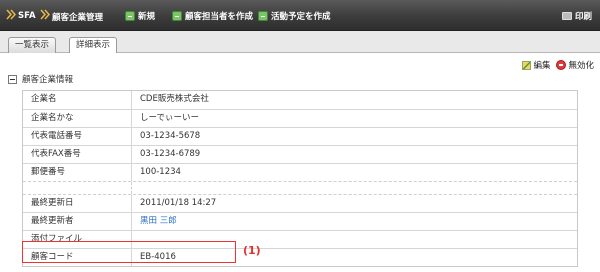  What do you see at coordinates (561, 65) in the screenshot?
I see `disable-icon` at bounding box center [561, 65].